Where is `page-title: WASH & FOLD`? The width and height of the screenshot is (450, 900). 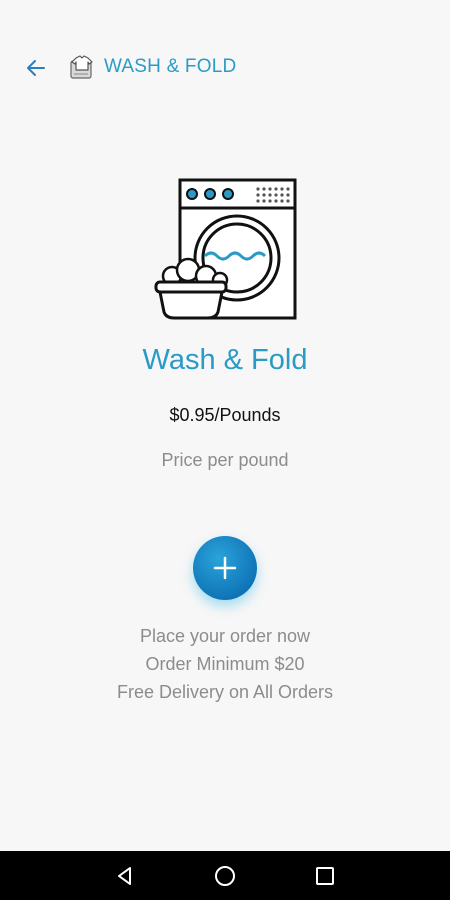 page-title: WASH & FOLD is located at coordinates (170, 66).